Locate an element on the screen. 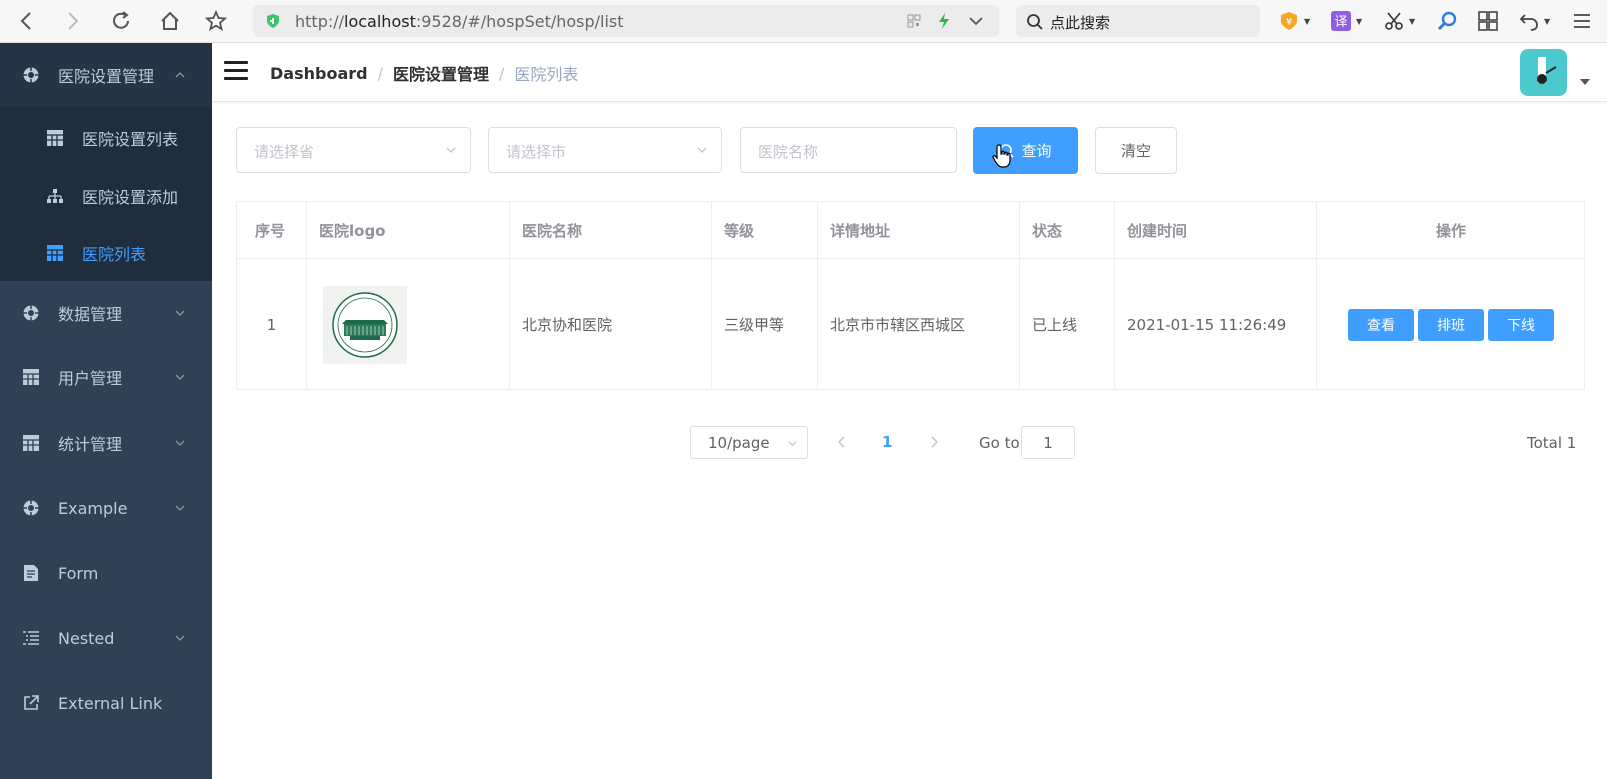 This screenshot has height=779, width=1607. nested-icon is located at coordinates (31, 638).